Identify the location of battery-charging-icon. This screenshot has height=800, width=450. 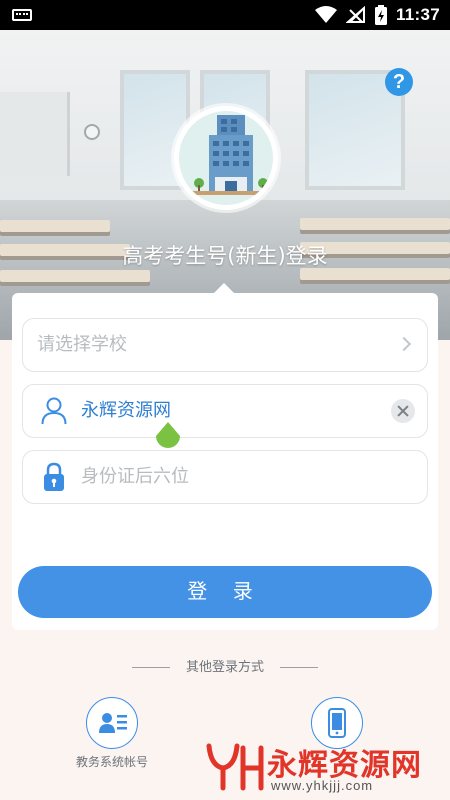
(380, 15).